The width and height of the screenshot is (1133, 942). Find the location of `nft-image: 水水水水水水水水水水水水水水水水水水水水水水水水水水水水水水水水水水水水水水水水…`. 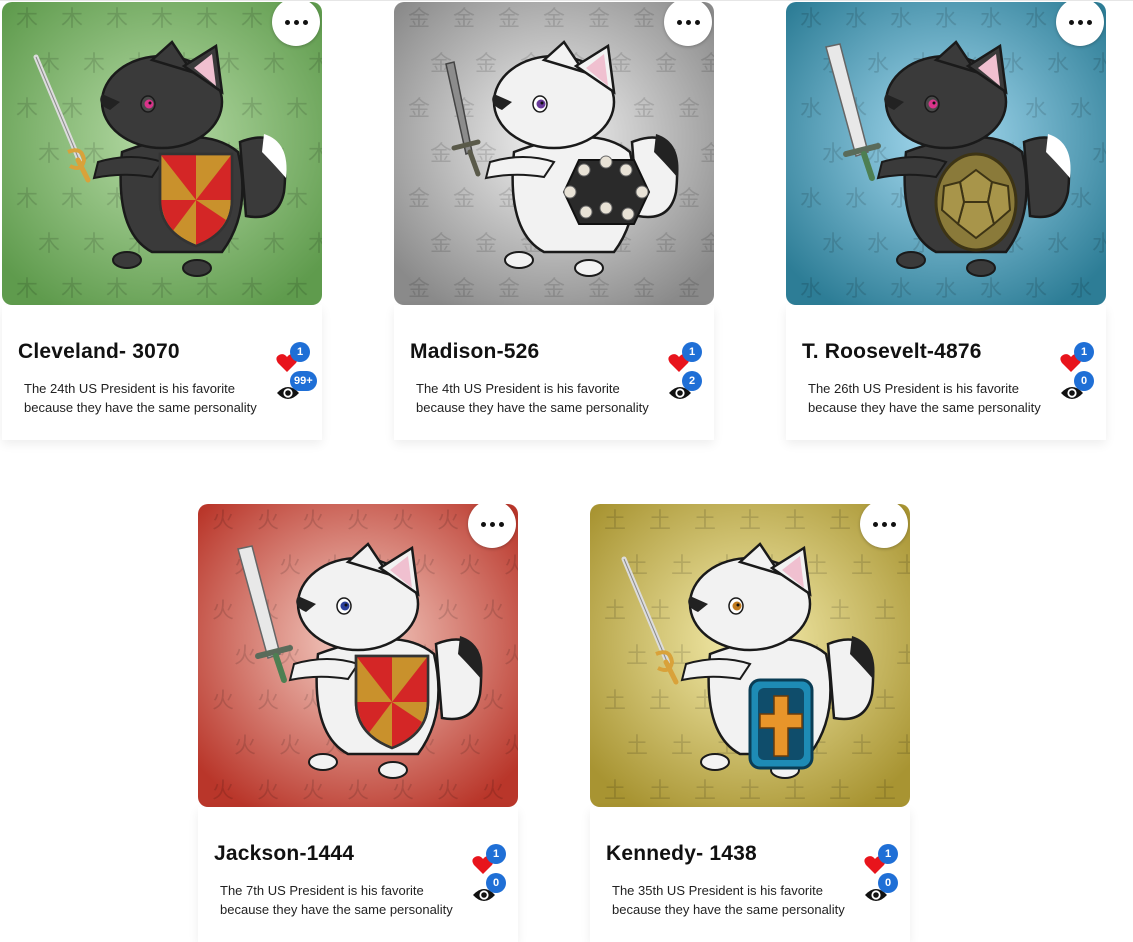

nft-image: 水水水水水水水水水水水水水水水水水水水水水水水水水水水水水水水水水水水水水水水水… is located at coordinates (946, 153).